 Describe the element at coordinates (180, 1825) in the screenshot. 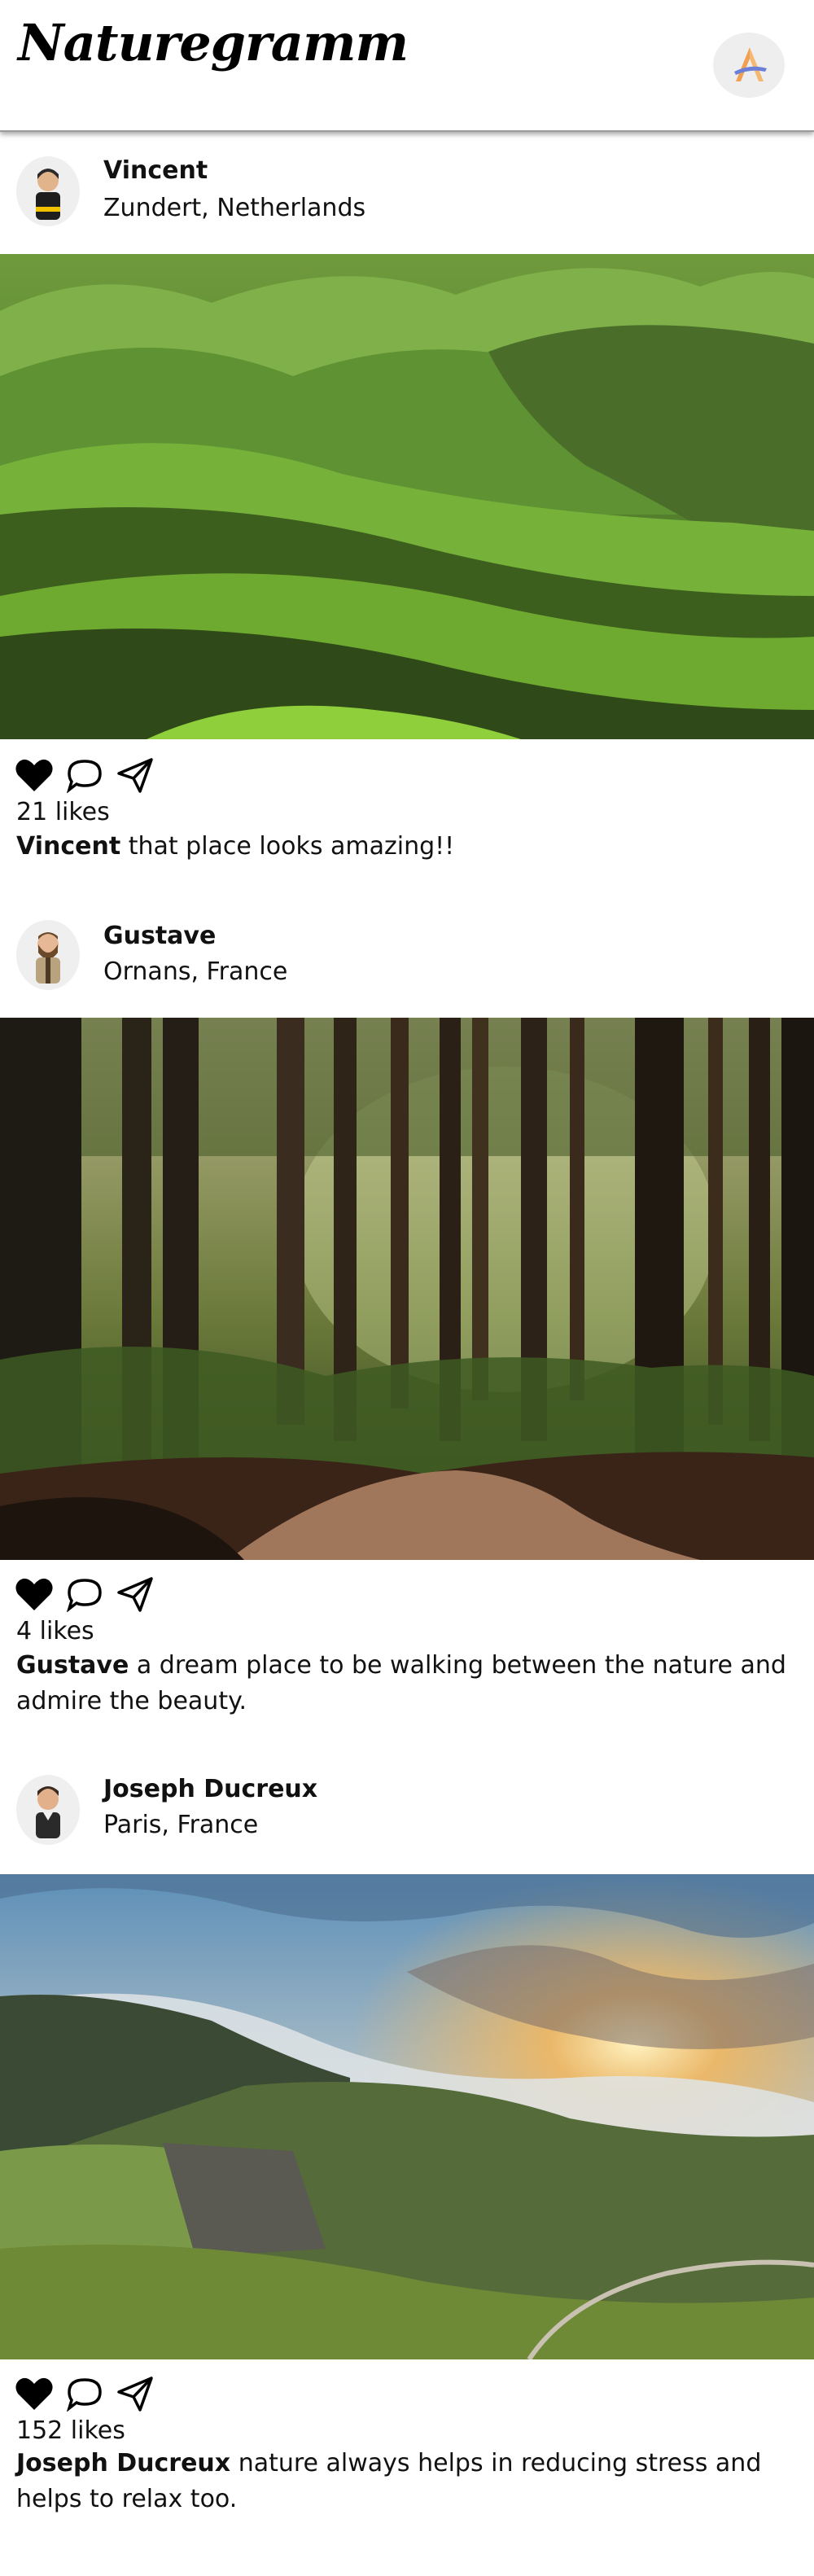

I see `post-location: Paris, France` at that location.